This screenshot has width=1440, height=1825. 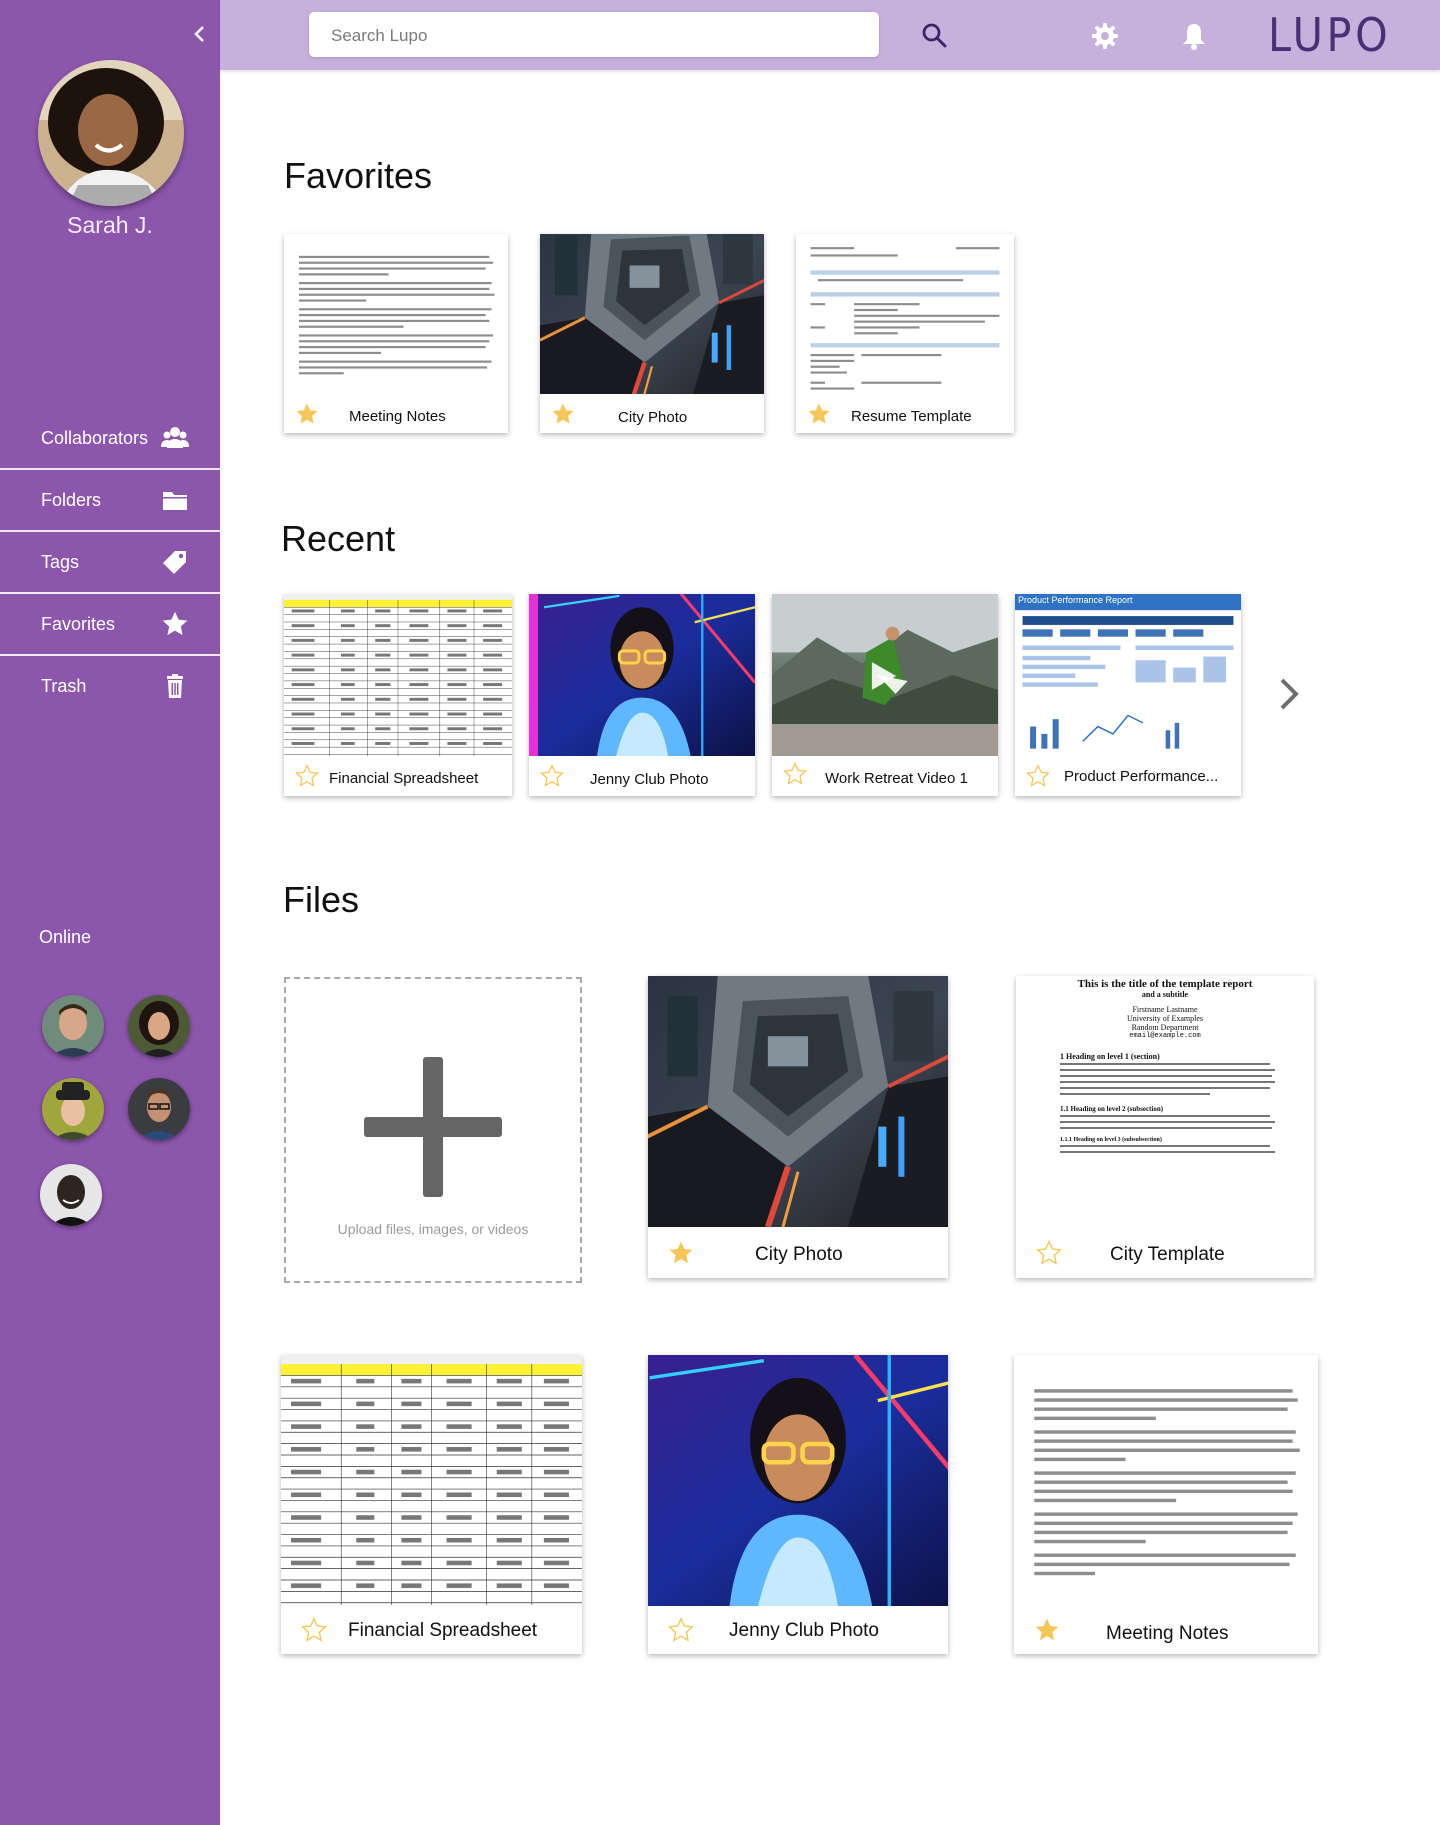 What do you see at coordinates (111, 133) in the screenshot?
I see `profile-avatar` at bounding box center [111, 133].